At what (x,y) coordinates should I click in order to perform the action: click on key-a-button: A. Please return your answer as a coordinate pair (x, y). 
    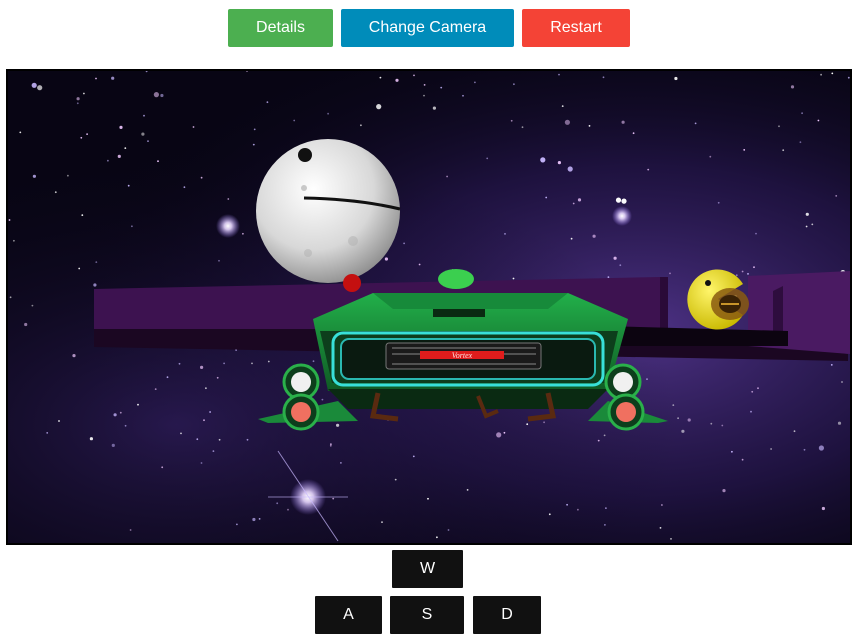
    Looking at the image, I should click on (348, 615).